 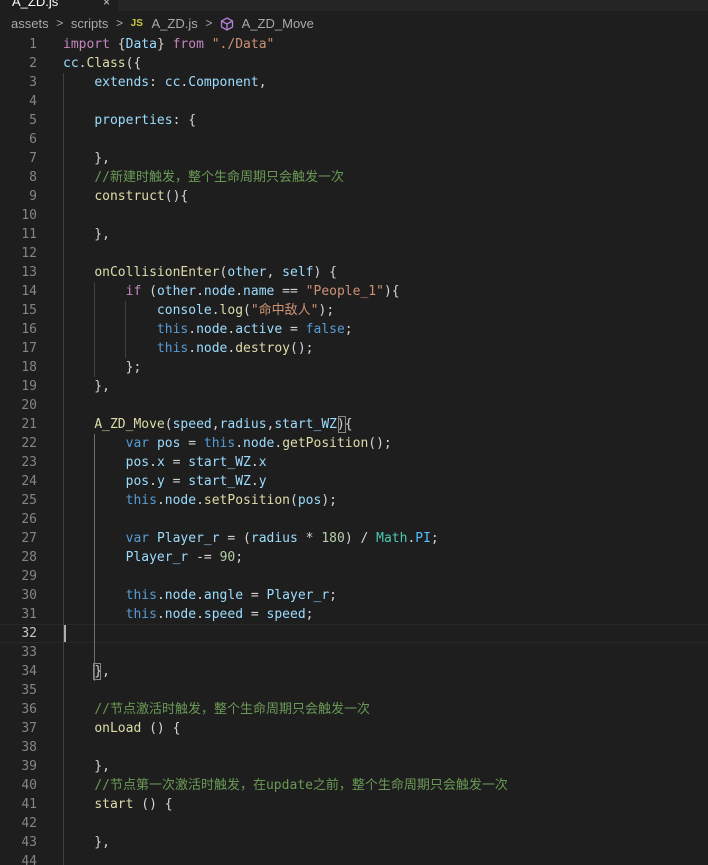 What do you see at coordinates (354, 348) in the screenshot?
I see `code-line: 17 this.node.destroy();` at bounding box center [354, 348].